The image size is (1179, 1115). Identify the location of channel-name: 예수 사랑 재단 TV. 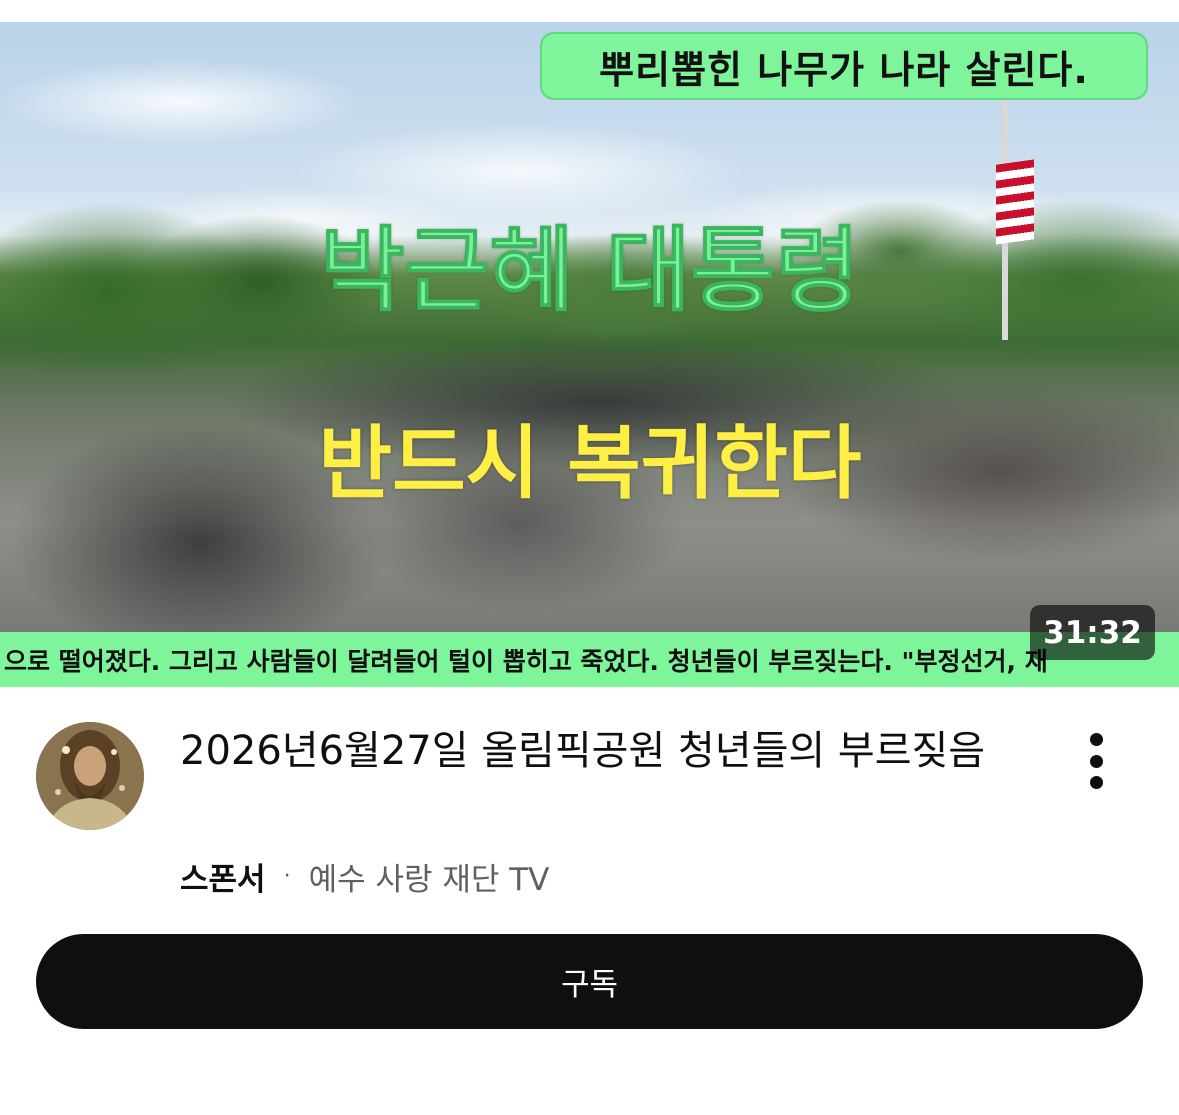
(429, 876).